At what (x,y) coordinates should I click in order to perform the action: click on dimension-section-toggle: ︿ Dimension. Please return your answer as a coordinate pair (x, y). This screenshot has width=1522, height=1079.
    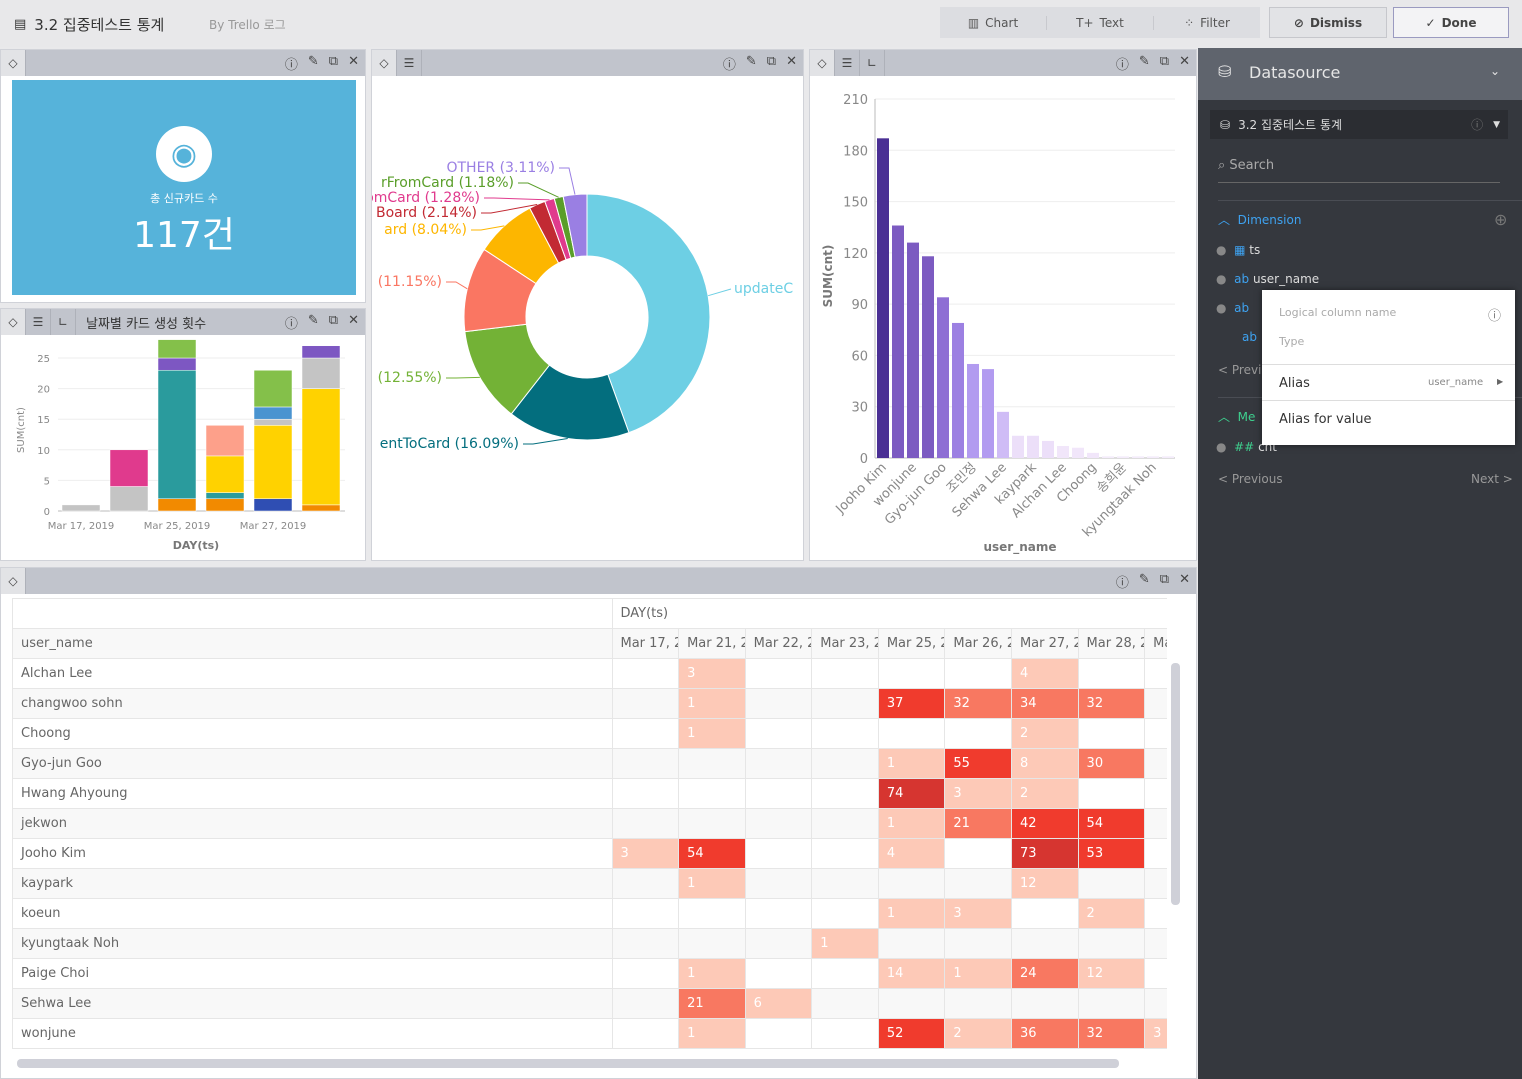
    Looking at the image, I should click on (1259, 219).